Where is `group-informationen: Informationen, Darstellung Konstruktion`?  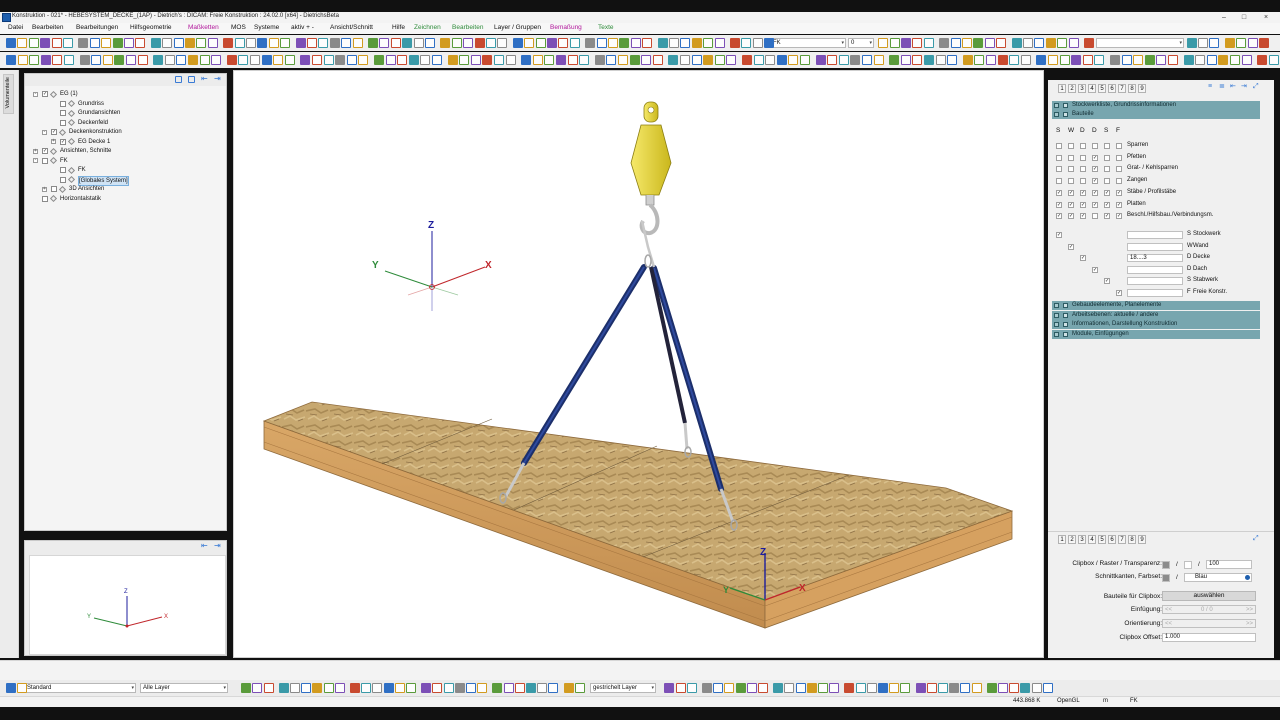
group-informationen: Informationen, Darstellung Konstruktion is located at coordinates (1156, 324).